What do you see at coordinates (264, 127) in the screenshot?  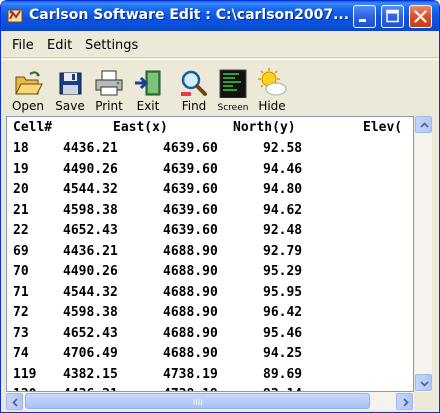 I see `header-north: North(y)` at bounding box center [264, 127].